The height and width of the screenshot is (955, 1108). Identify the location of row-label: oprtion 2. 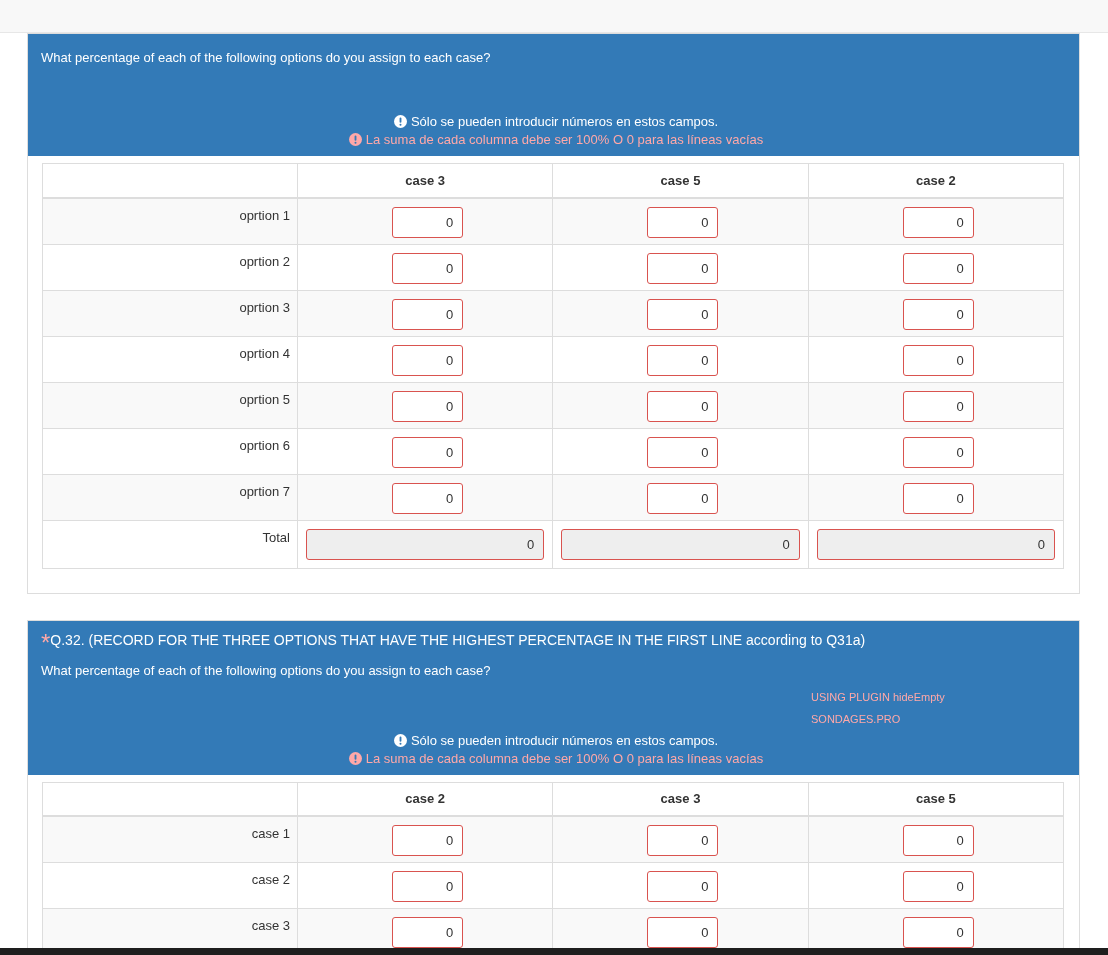
(170, 267).